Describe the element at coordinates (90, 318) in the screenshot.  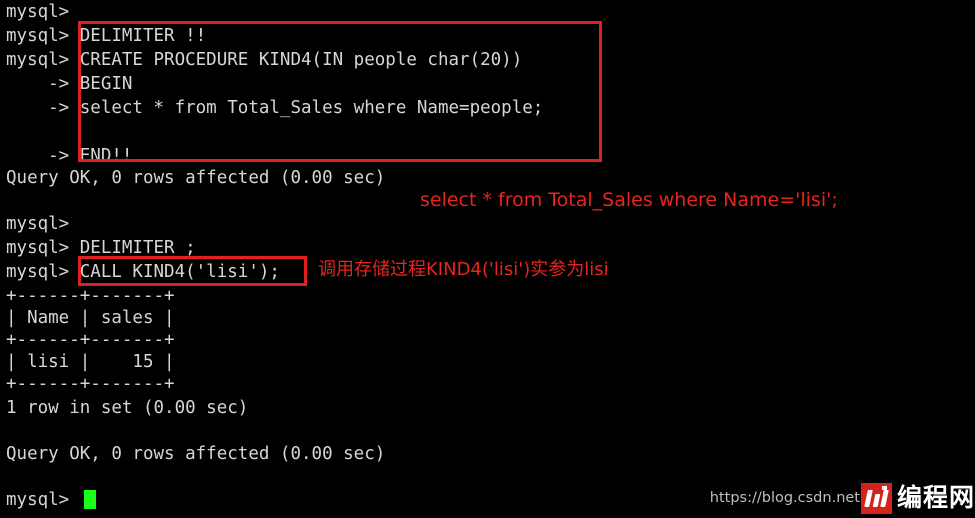
I see `terminal-line: | Name | sales |` at that location.